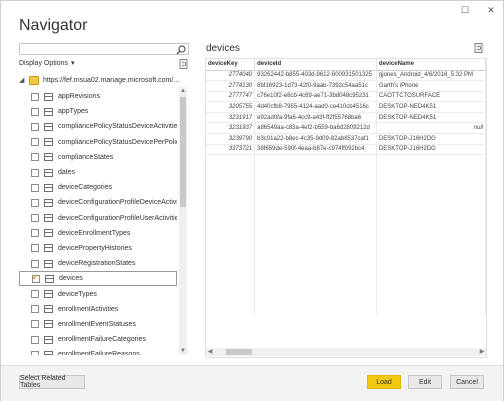 The width and height of the screenshot is (504, 401). I want to click on tree-item: complianceStates, so click(98, 157).